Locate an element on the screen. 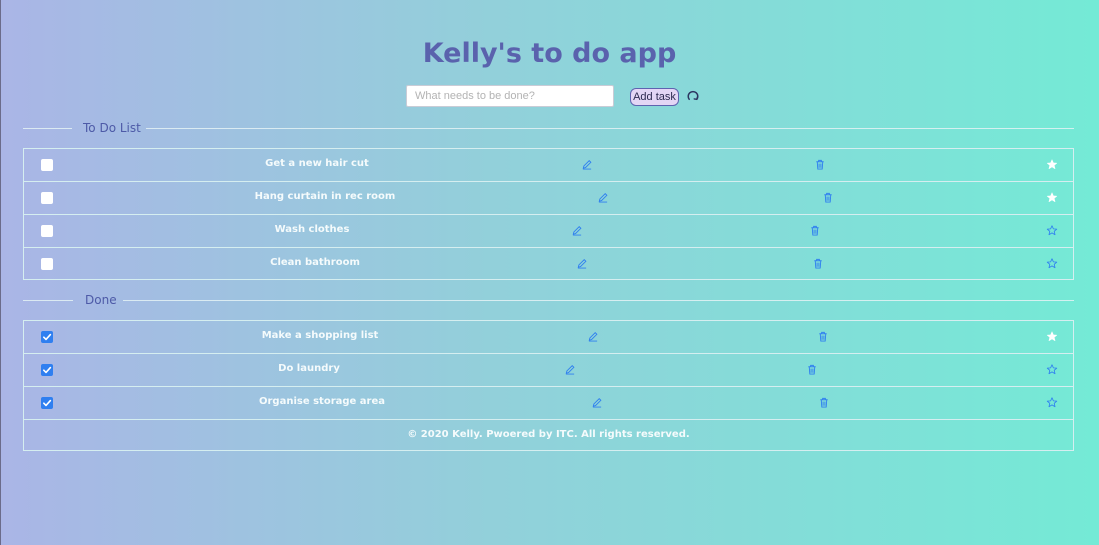 The height and width of the screenshot is (545, 1099). done-item: Do laundry is located at coordinates (548, 370).